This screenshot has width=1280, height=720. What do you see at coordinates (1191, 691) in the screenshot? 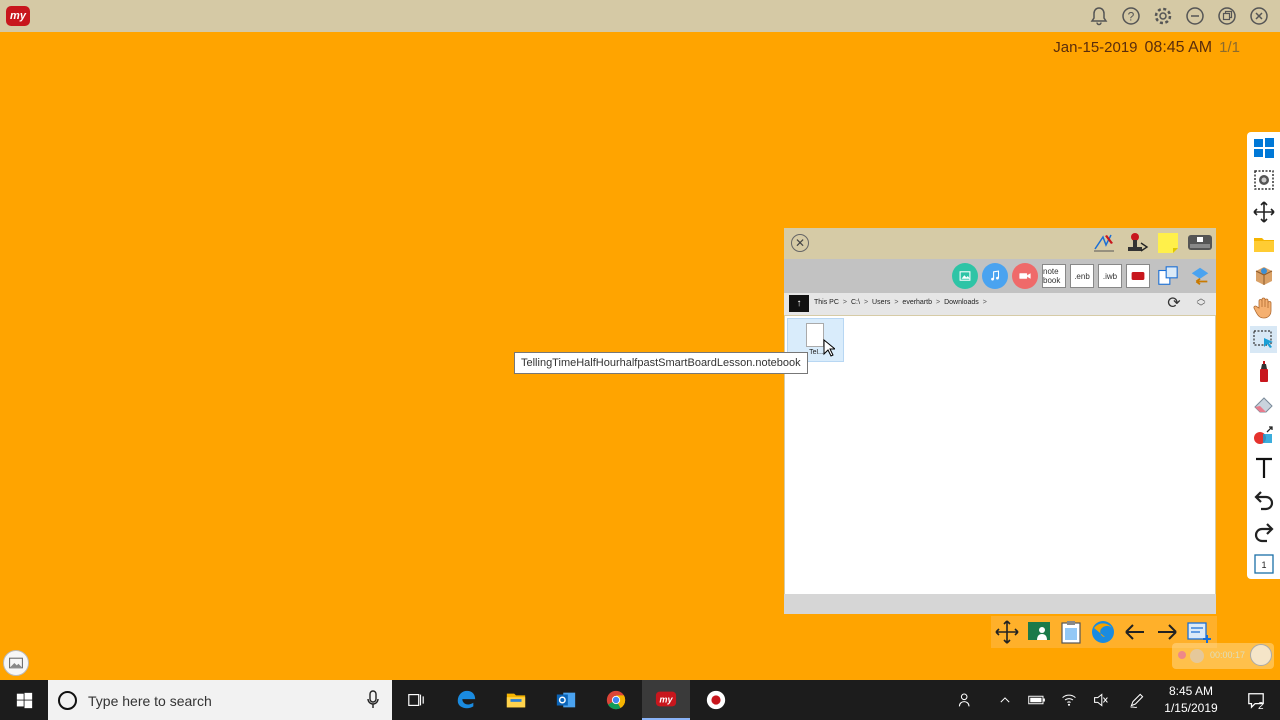
I see `clock-time: 8:45 AM` at bounding box center [1191, 691].